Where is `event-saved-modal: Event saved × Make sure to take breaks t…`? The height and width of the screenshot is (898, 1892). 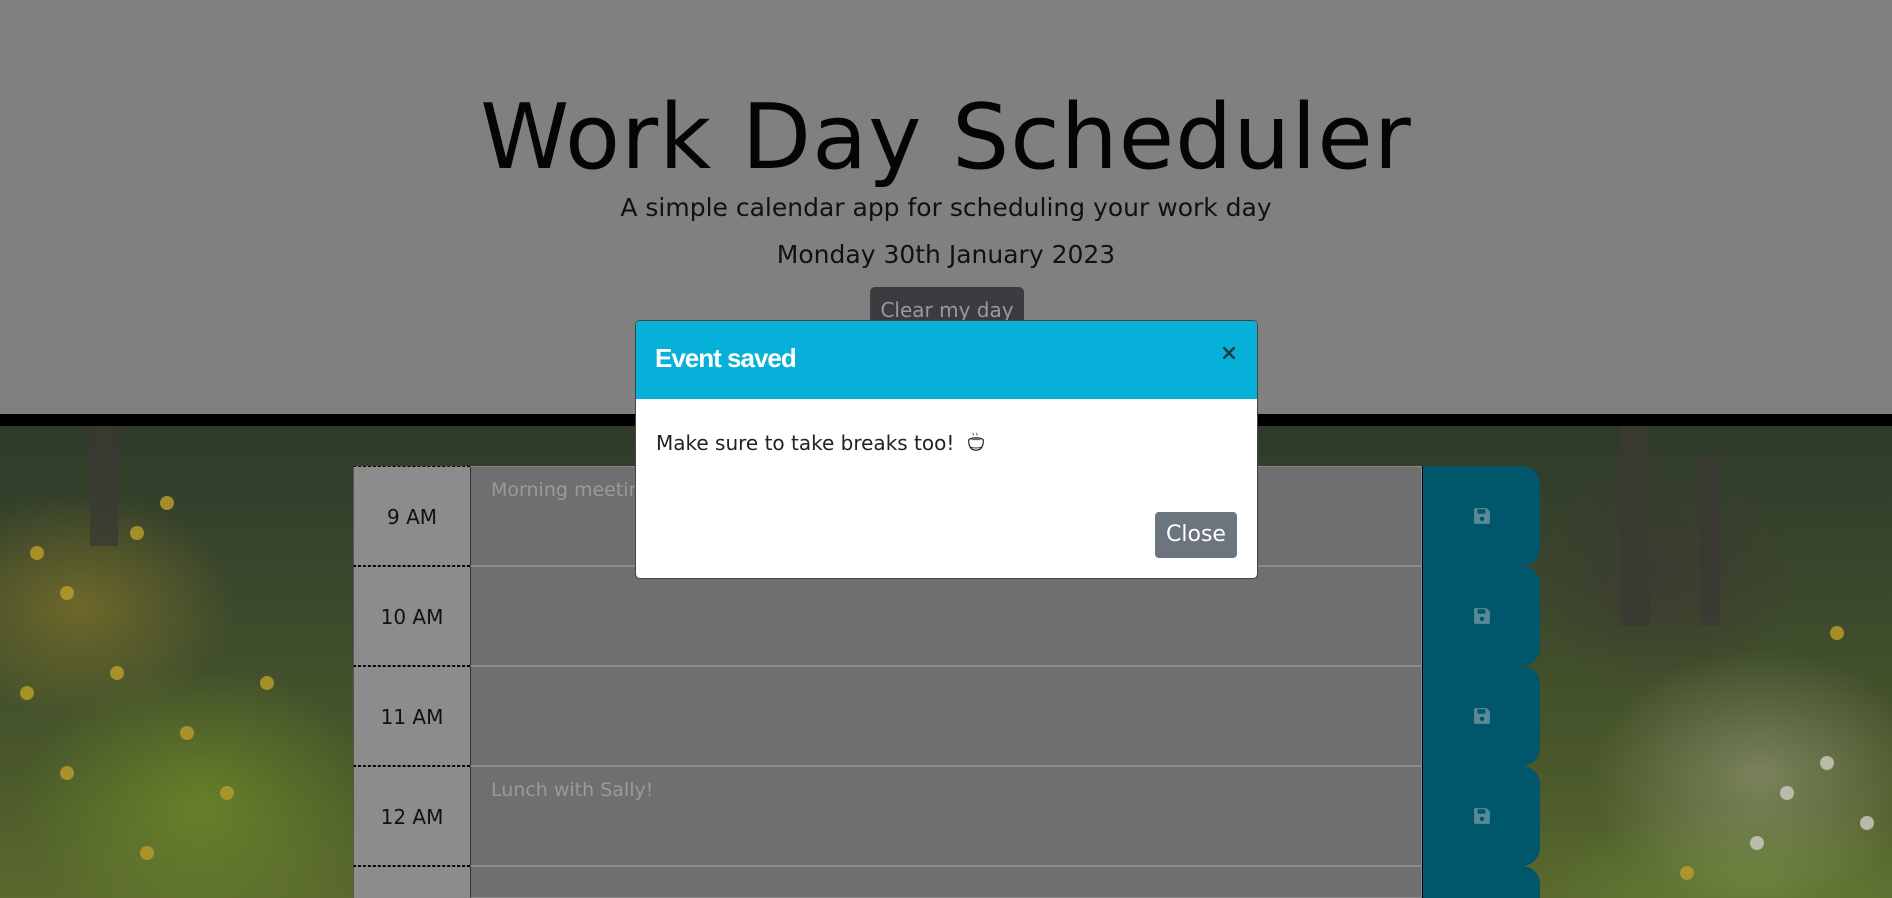
event-saved-modal: Event saved × Make sure to take breaks t… is located at coordinates (946, 449).